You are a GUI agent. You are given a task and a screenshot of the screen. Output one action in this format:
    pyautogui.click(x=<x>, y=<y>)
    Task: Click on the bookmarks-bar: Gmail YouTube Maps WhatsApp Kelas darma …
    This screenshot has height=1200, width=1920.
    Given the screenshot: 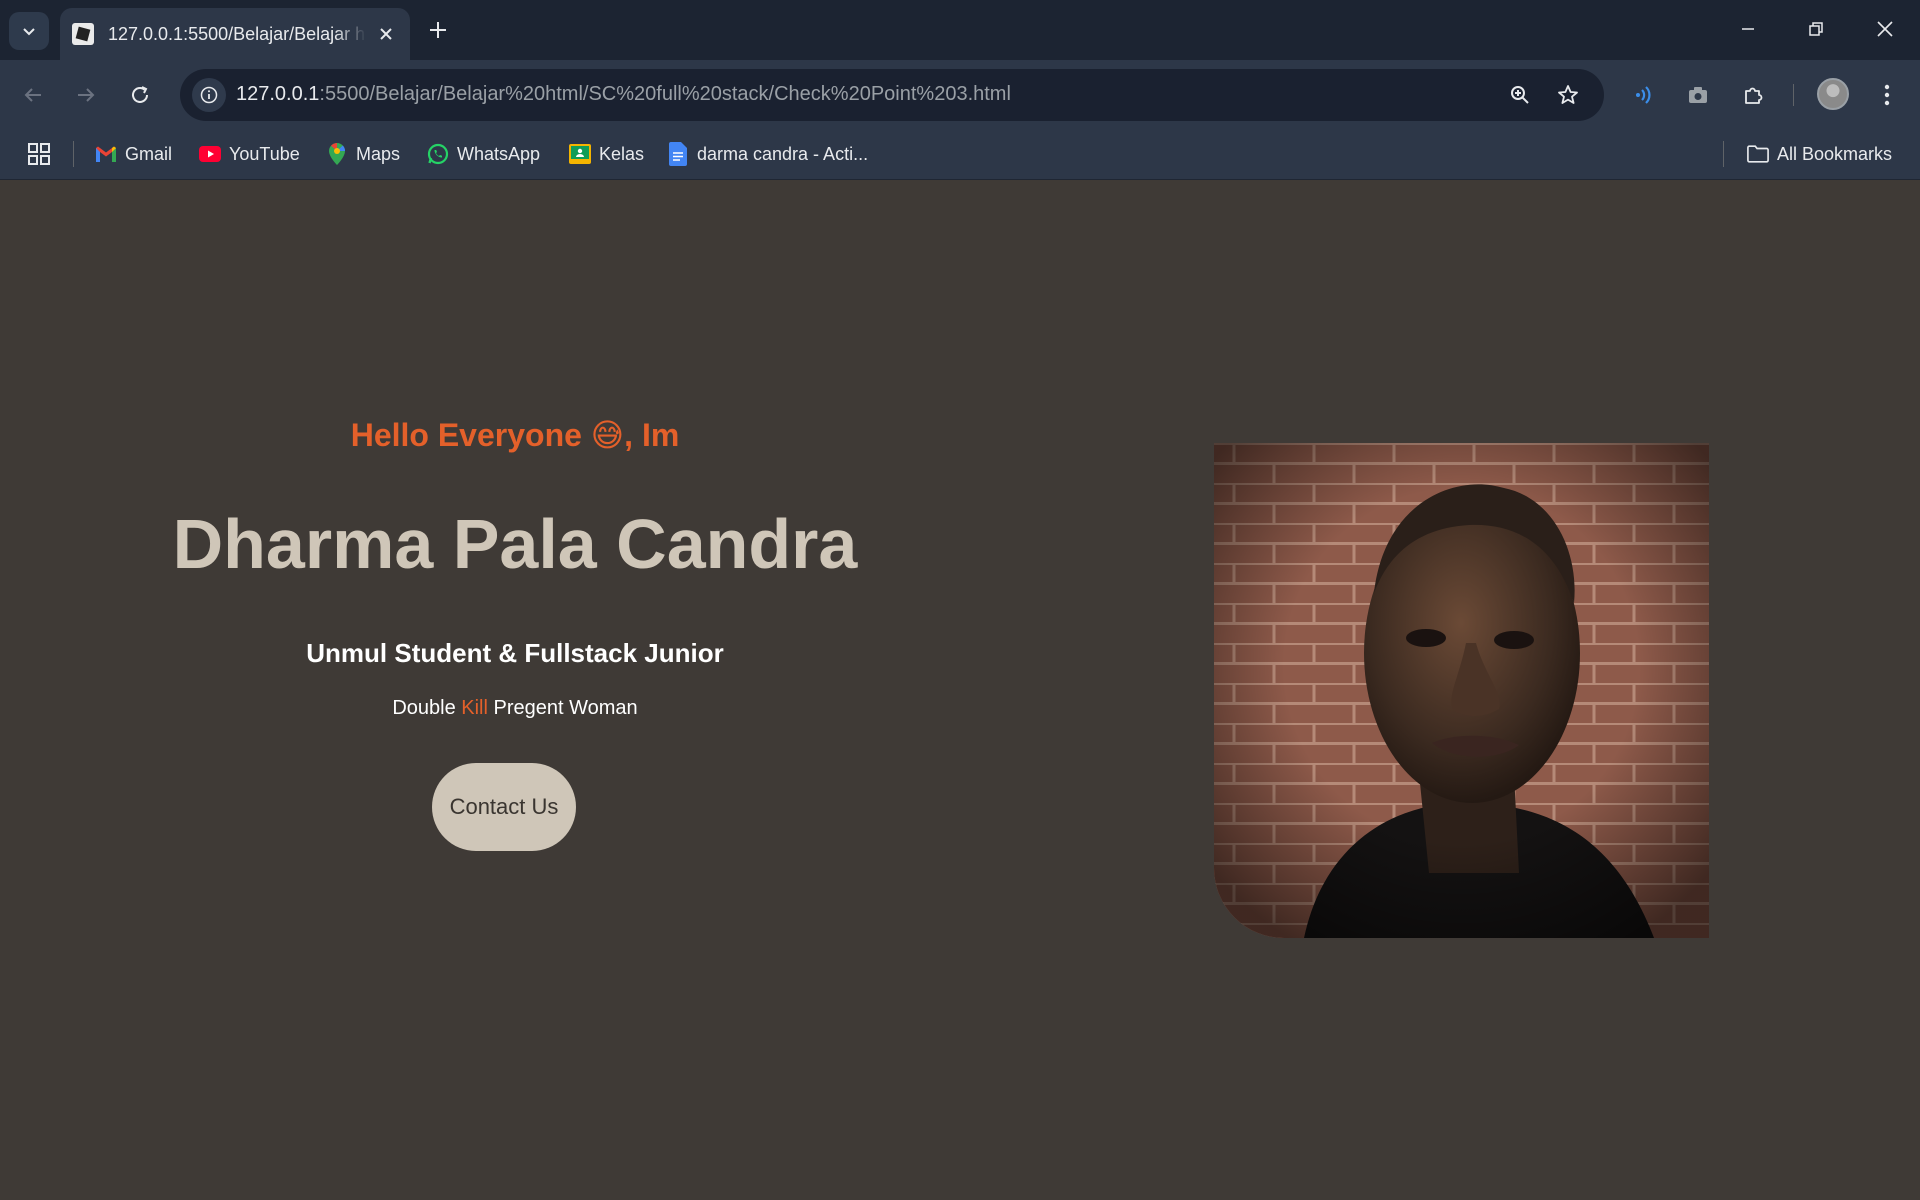 What is the action you would take?
    pyautogui.click(x=960, y=154)
    